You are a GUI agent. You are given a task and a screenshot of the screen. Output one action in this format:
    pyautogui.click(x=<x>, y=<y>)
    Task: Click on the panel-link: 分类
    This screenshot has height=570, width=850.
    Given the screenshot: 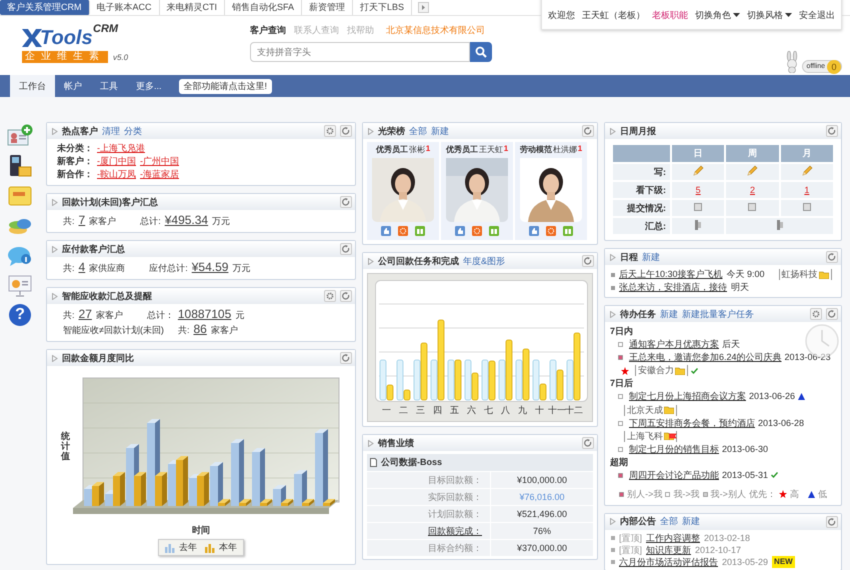 What is the action you would take?
    pyautogui.click(x=133, y=131)
    